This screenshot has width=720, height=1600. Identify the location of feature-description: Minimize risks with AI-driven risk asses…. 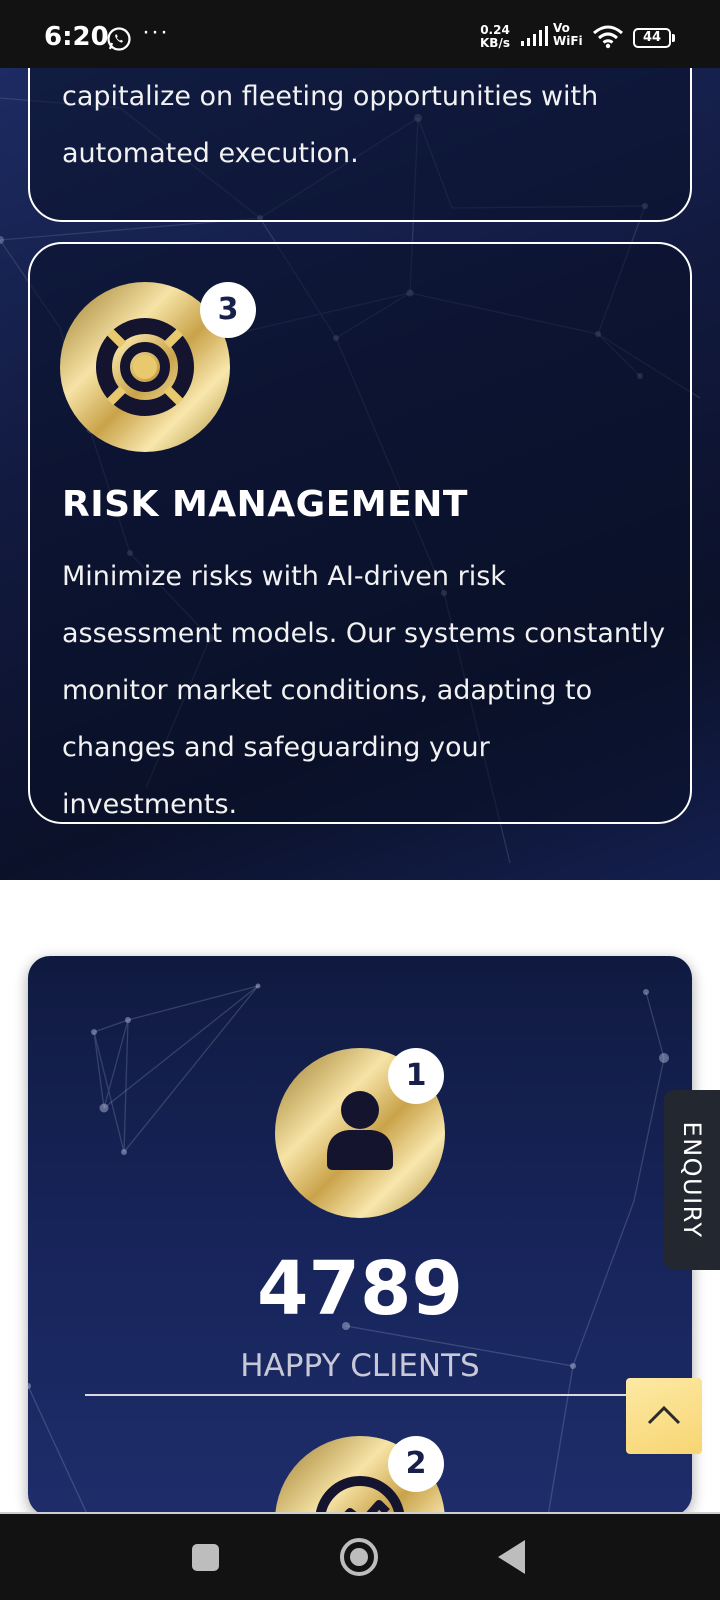
(364, 690).